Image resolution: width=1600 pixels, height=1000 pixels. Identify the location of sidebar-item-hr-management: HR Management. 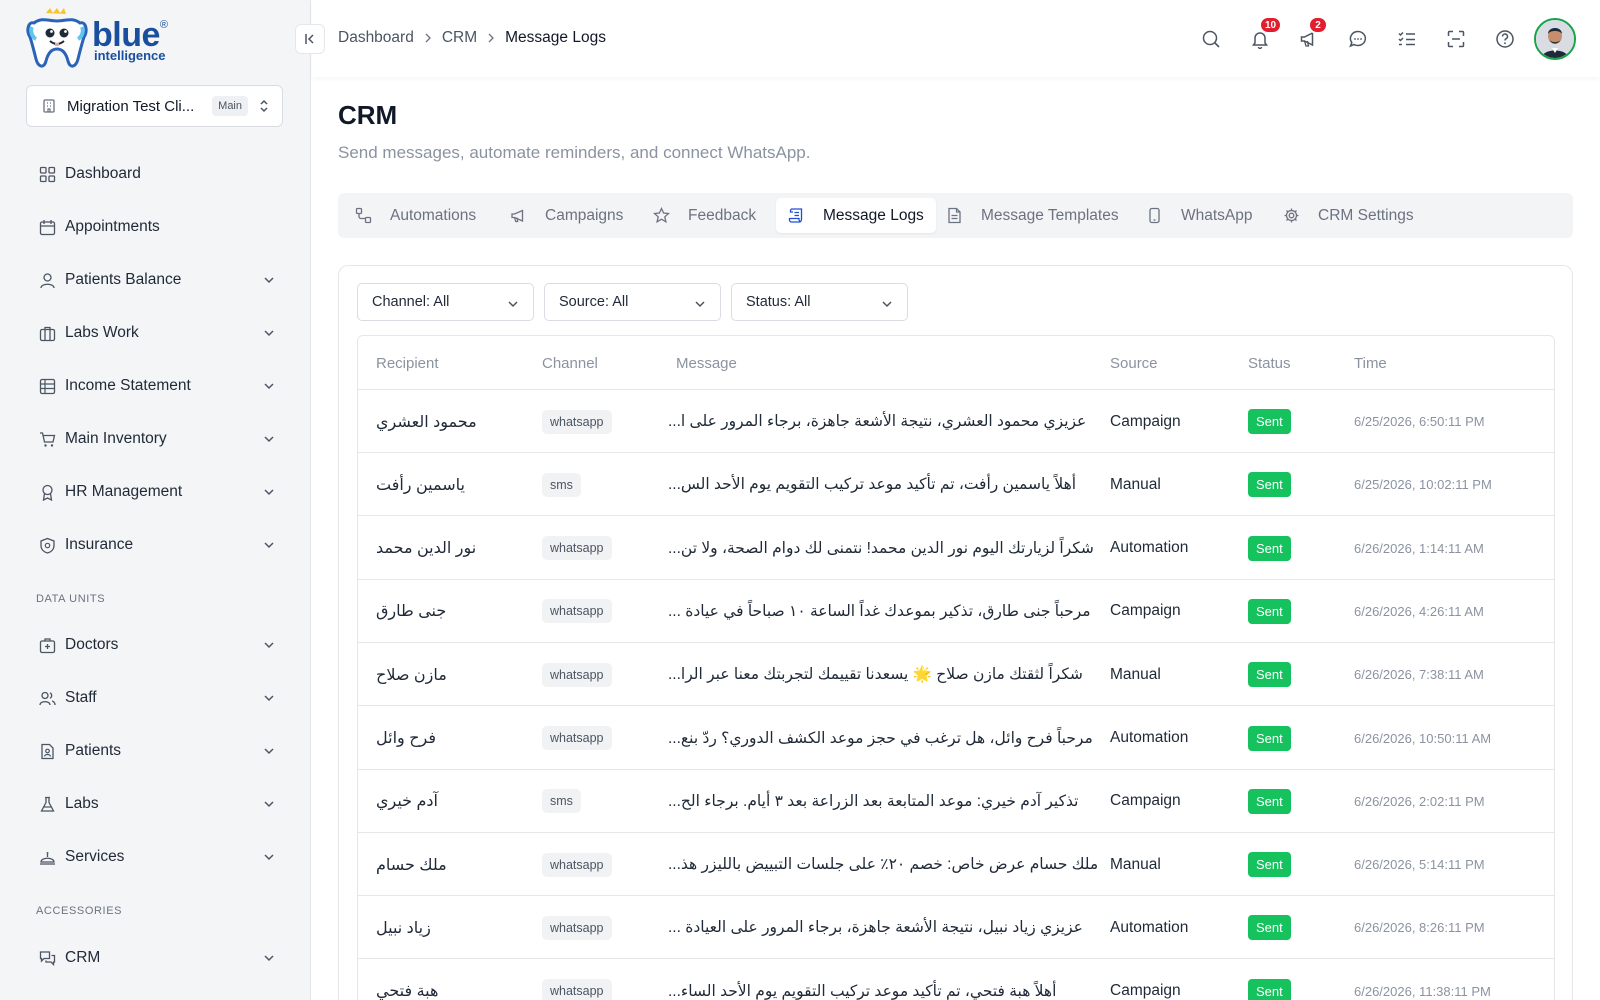
(154, 492).